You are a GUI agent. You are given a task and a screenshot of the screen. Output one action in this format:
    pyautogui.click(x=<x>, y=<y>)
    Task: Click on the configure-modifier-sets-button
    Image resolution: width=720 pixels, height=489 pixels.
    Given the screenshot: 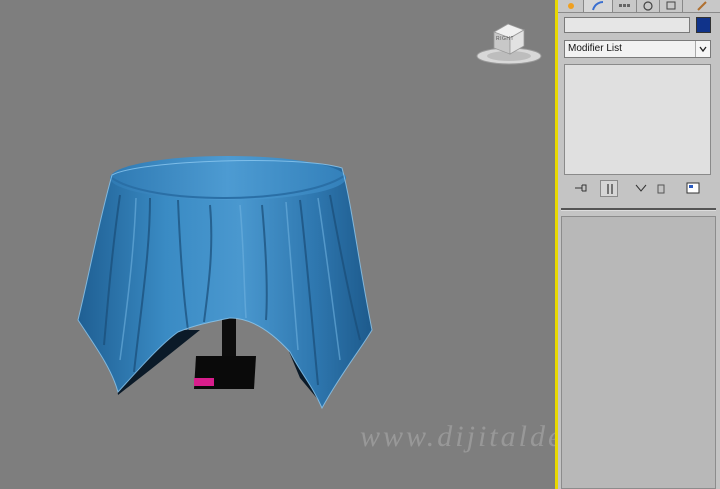 What is the action you would take?
    pyautogui.click(x=693, y=188)
    